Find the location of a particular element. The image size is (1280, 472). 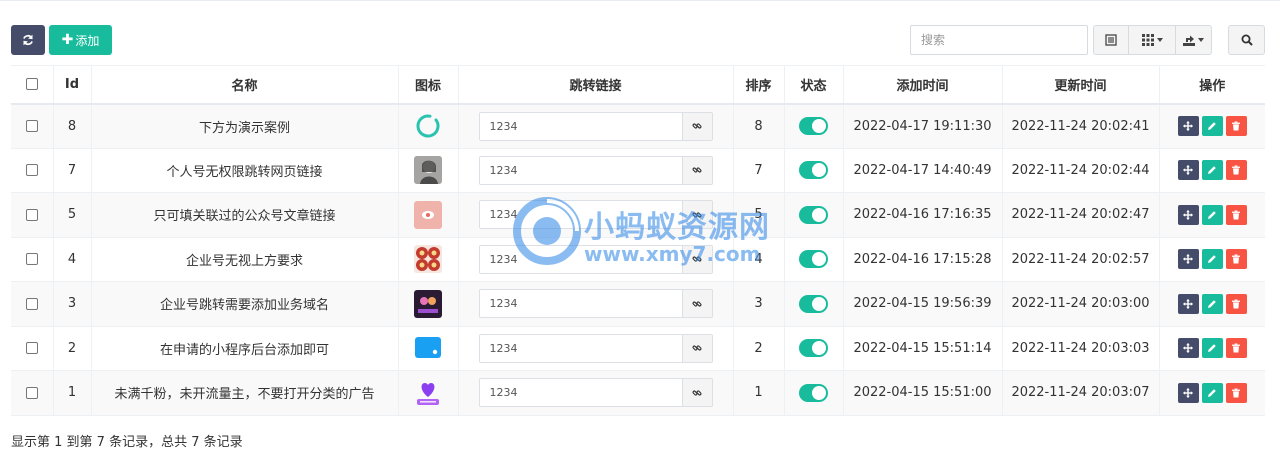

row-status-cell is located at coordinates (814, 170).